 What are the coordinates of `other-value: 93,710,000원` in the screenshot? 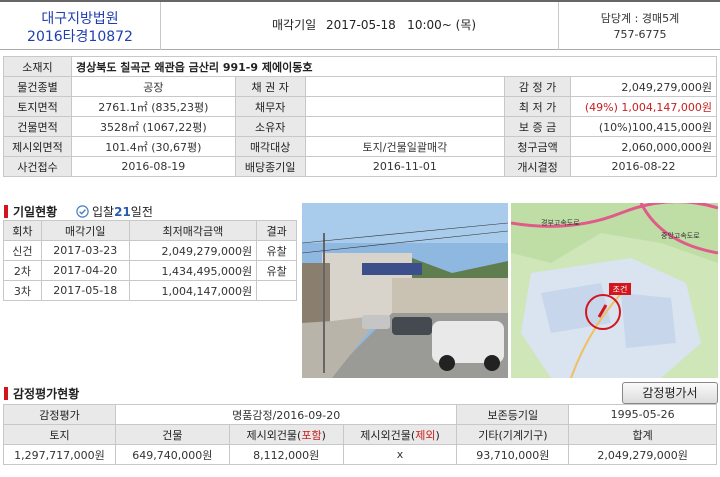 It's located at (513, 454).